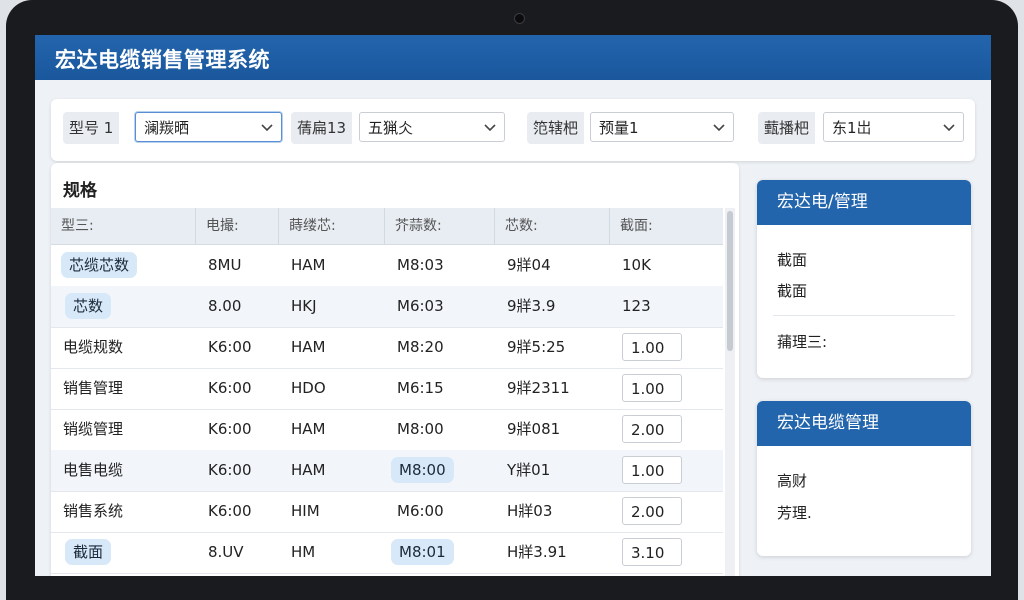 The image size is (1024, 600). Describe the element at coordinates (91, 128) in the screenshot. I see `filter-label: 型号 1` at that location.